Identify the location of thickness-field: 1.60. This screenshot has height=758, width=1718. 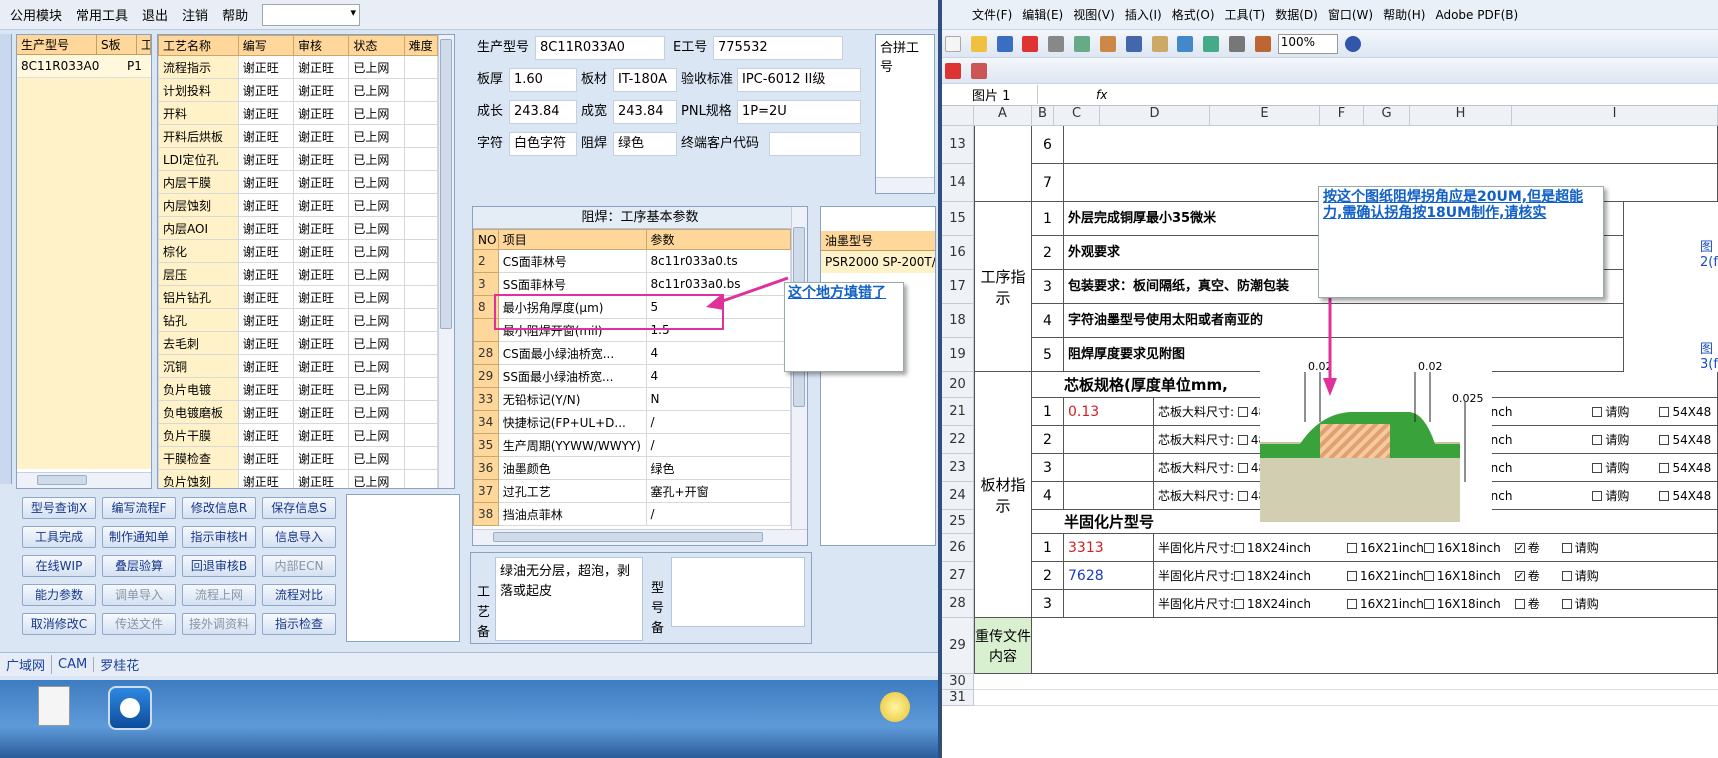
(543, 80).